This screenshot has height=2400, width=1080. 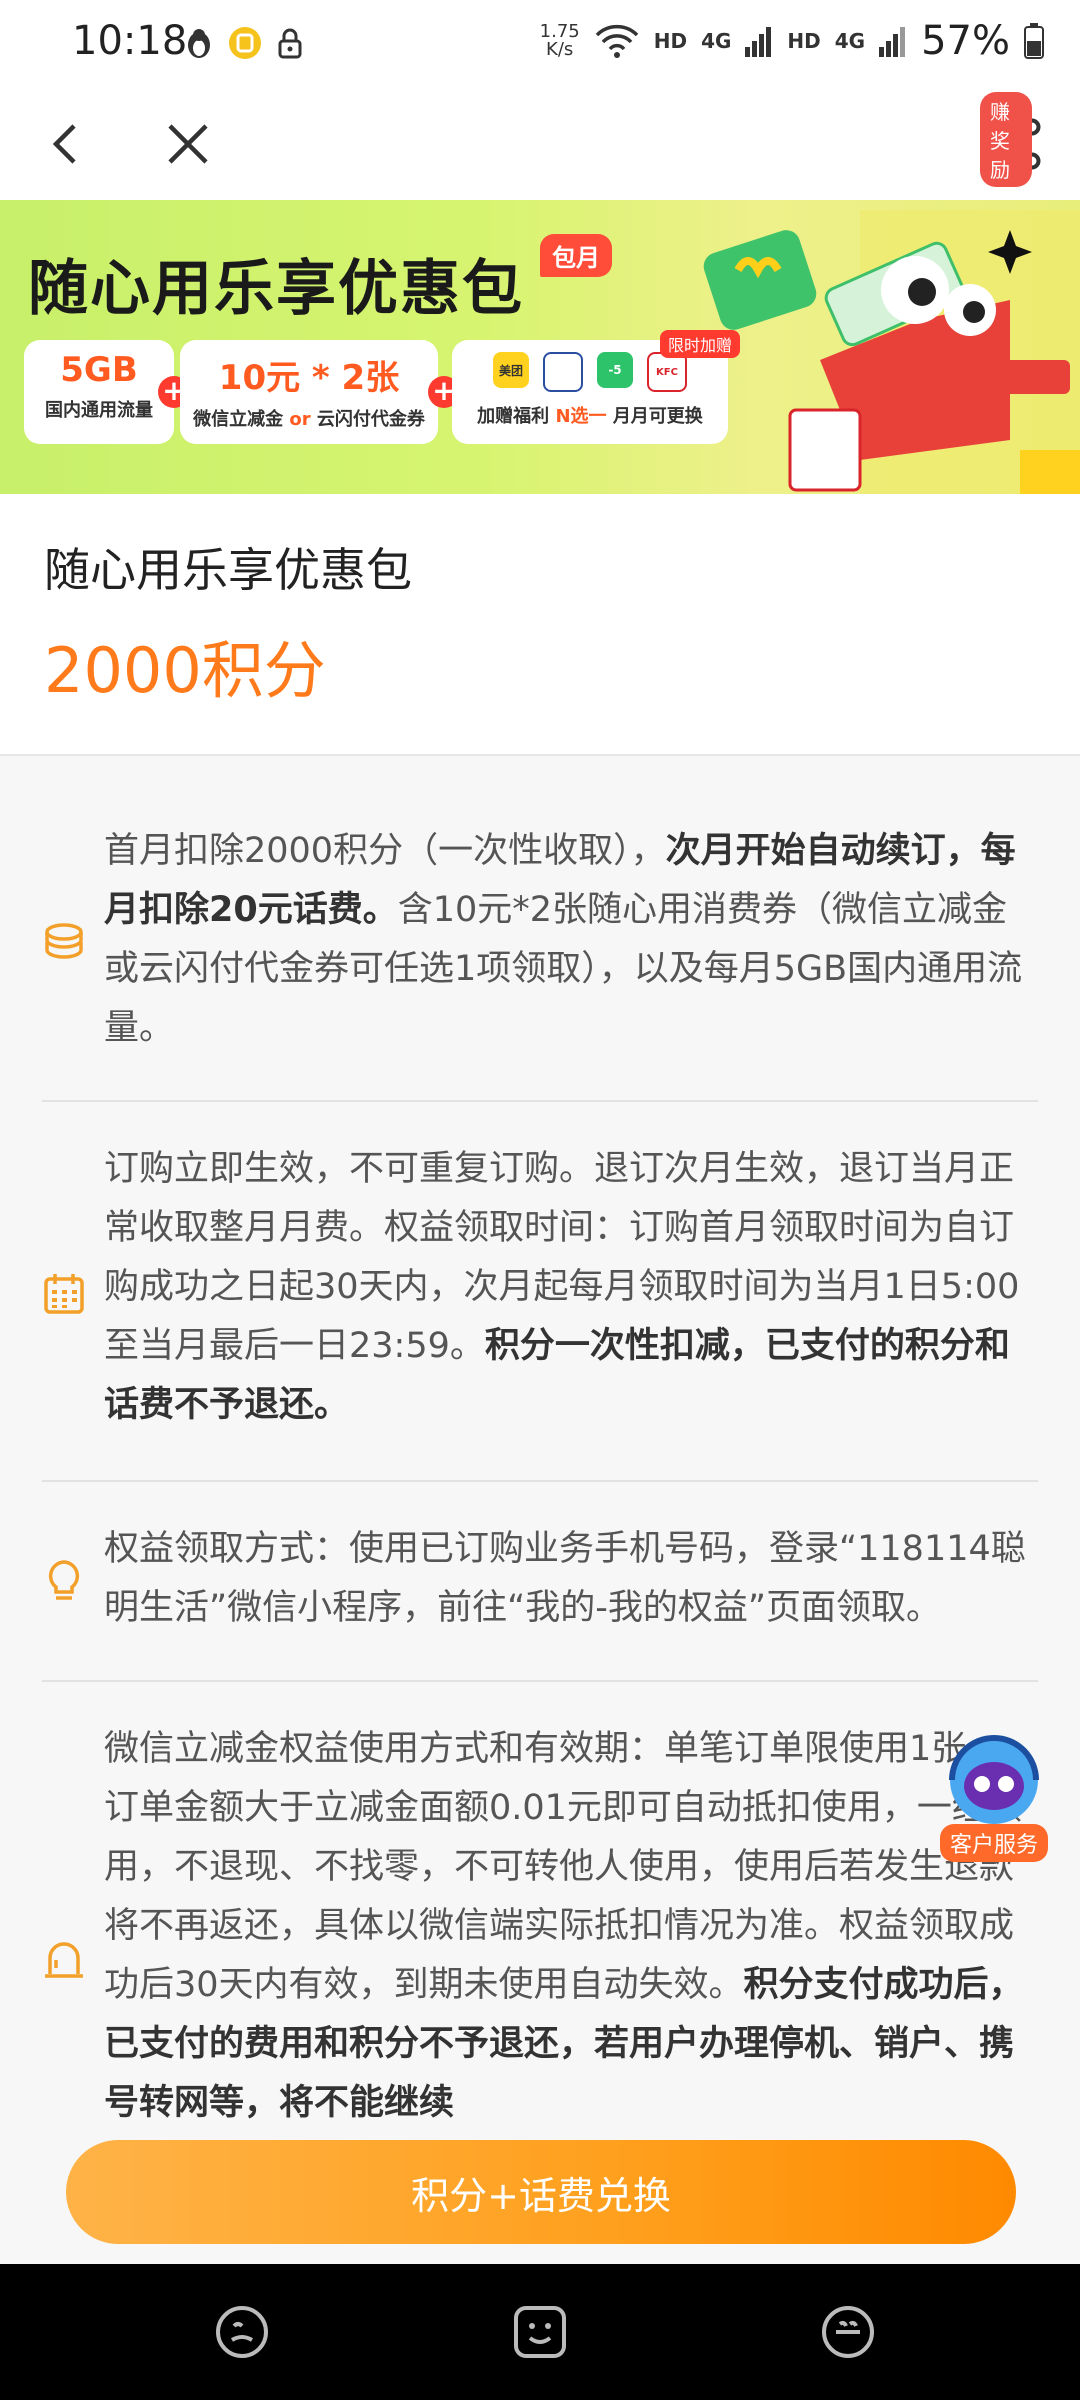 I want to click on net-speed-unit: K/s, so click(x=560, y=49).